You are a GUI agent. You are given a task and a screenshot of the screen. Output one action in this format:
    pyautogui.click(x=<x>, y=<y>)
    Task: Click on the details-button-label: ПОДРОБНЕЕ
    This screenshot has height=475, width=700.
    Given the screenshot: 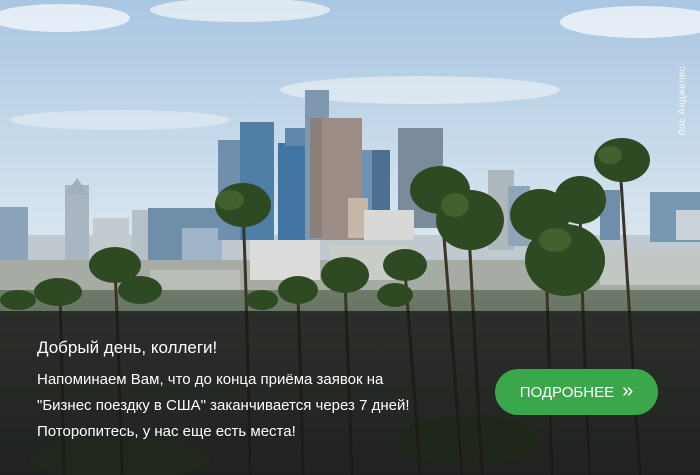 What is the action you would take?
    pyautogui.click(x=567, y=392)
    